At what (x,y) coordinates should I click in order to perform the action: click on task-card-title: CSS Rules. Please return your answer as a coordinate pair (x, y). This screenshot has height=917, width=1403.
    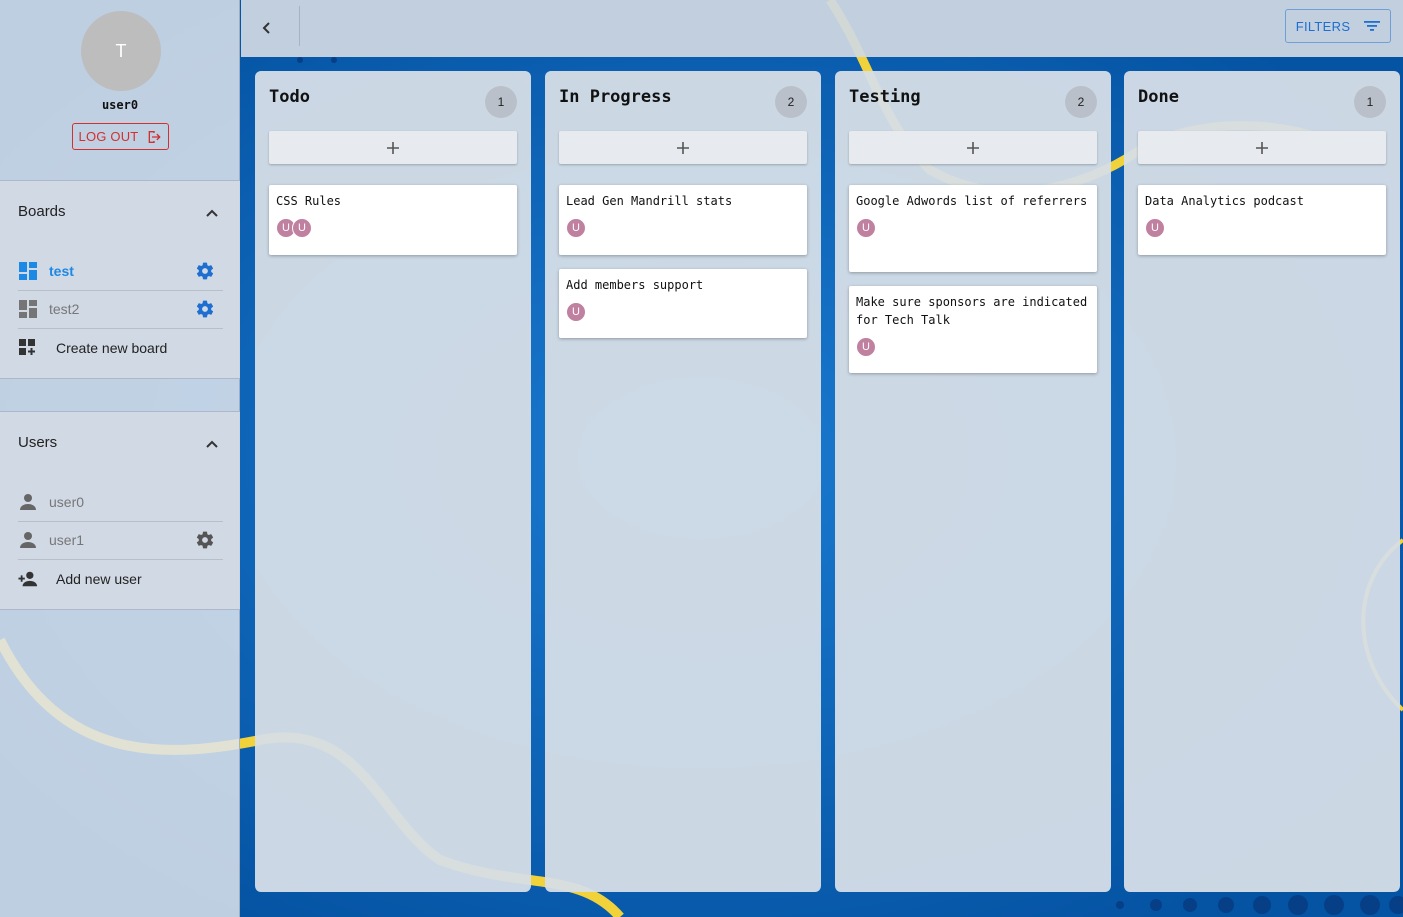
    Looking at the image, I should click on (309, 201).